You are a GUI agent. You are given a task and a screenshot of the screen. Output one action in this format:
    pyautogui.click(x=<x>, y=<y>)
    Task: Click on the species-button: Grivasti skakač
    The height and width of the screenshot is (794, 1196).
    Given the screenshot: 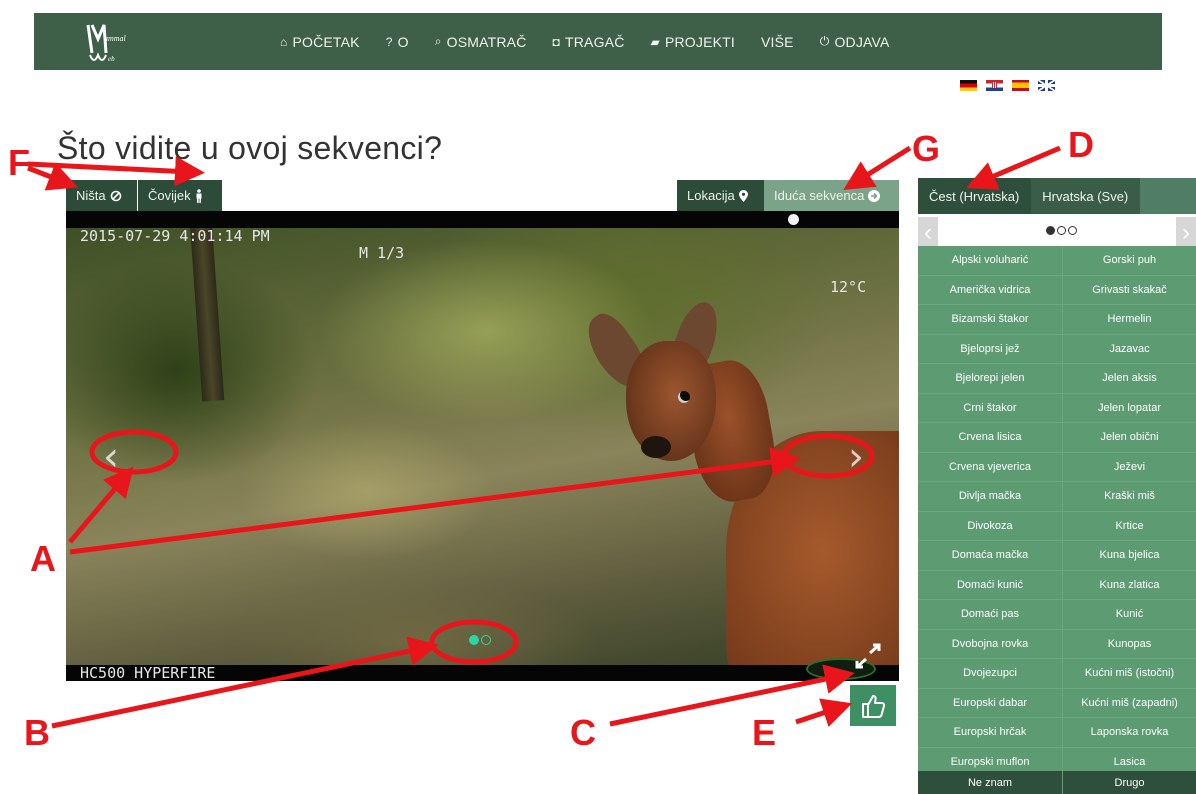 What is the action you would take?
    pyautogui.click(x=1129, y=290)
    